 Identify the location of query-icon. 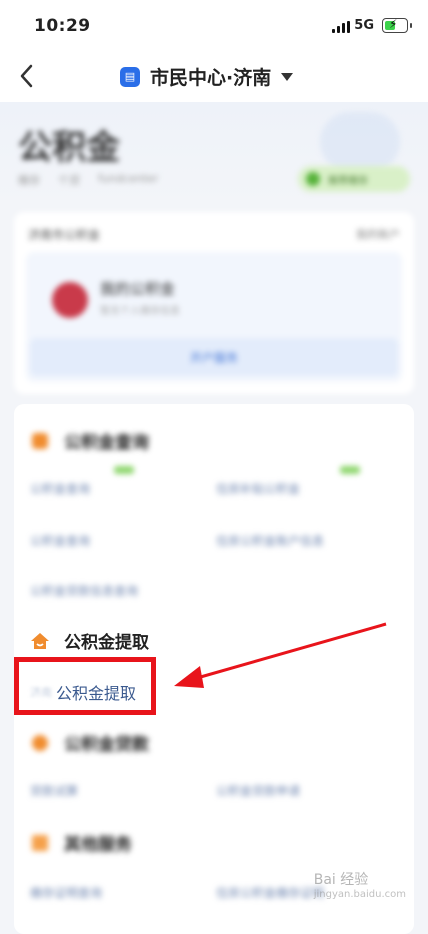
(40, 440).